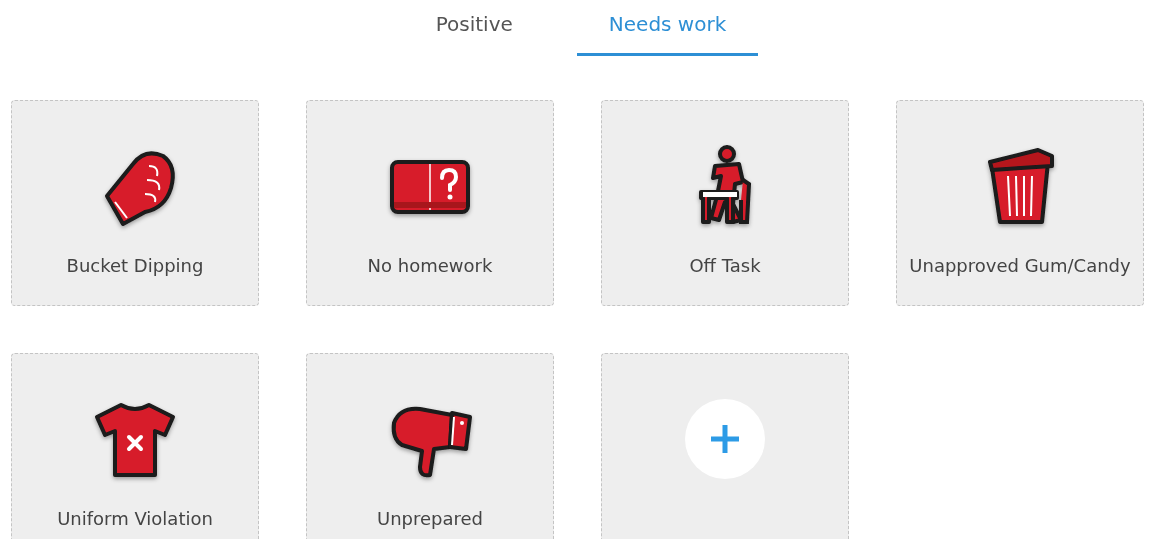  I want to click on behavior-card: Uniform Violation, so click(135, 446).